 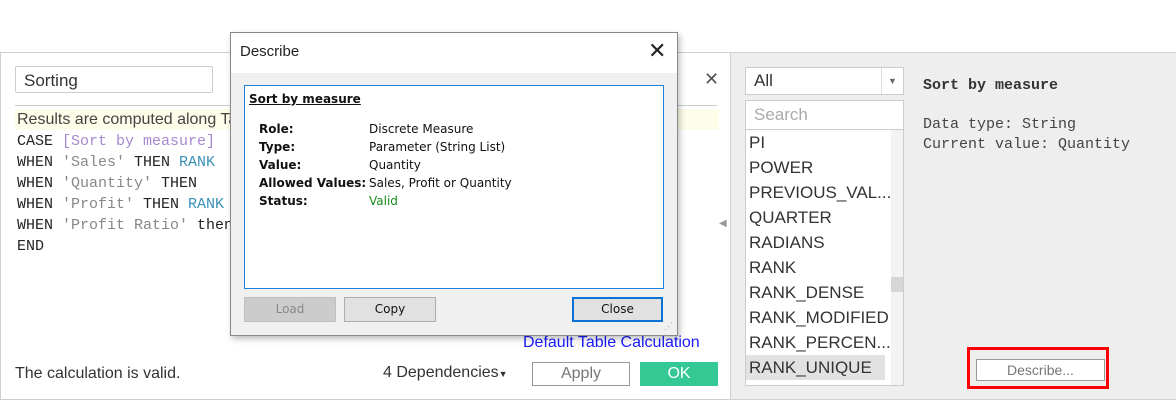 What do you see at coordinates (98, 373) in the screenshot?
I see `validation-status: The calculation is valid.` at bounding box center [98, 373].